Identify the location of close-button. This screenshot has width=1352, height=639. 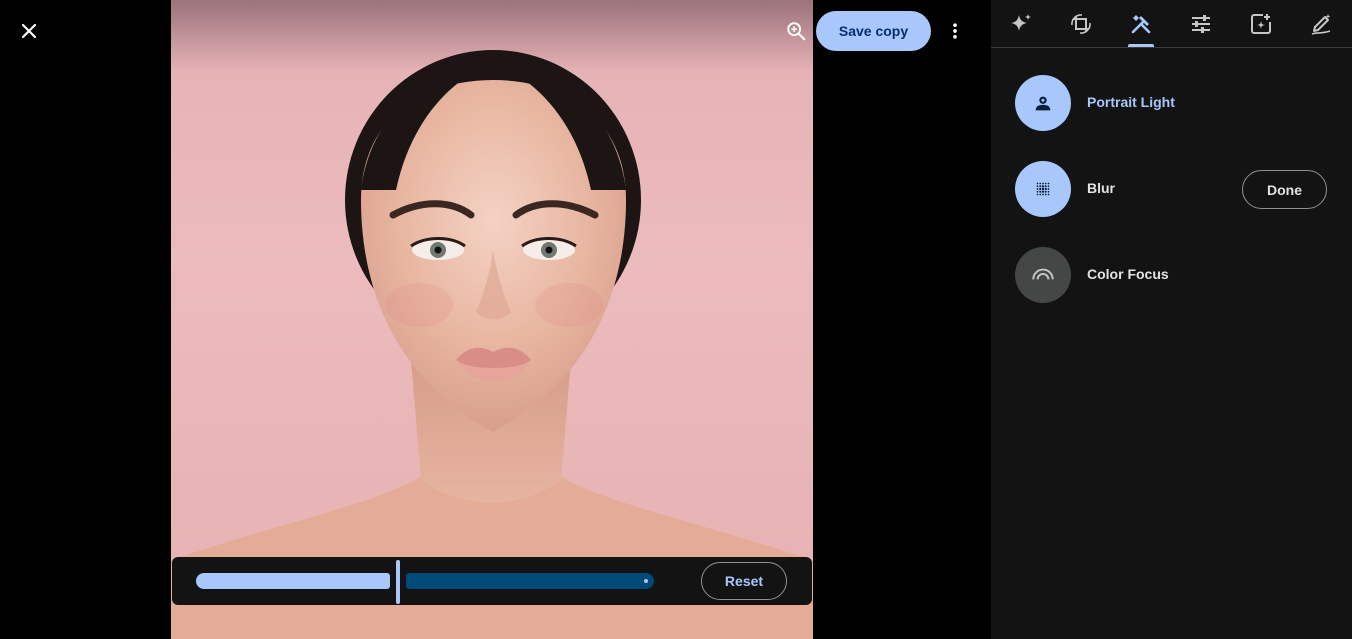
(29, 31).